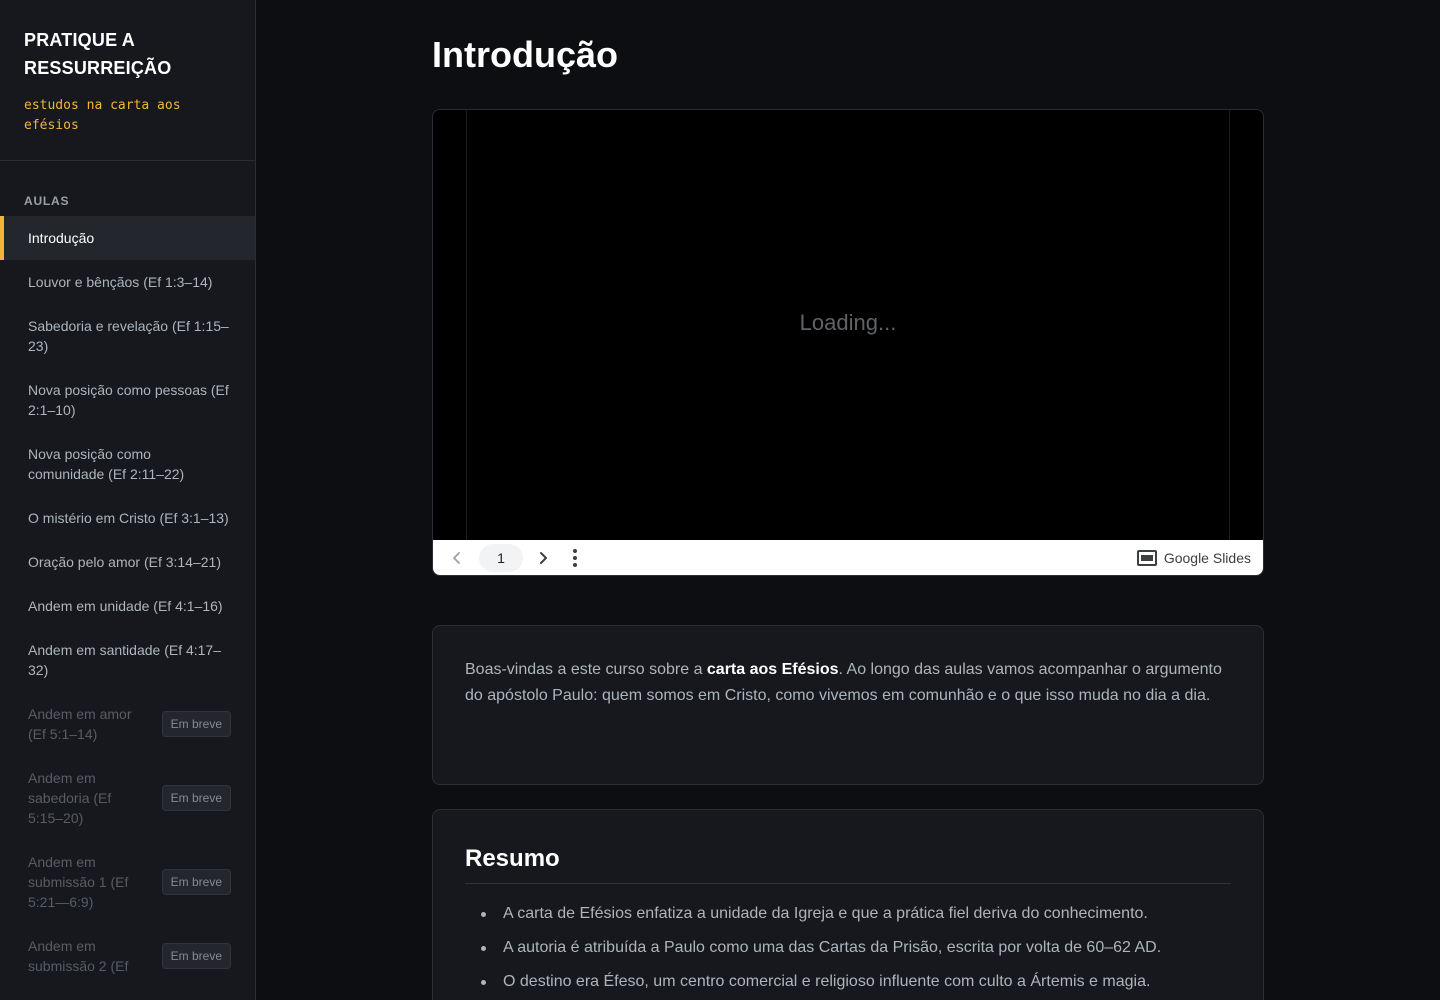 The width and height of the screenshot is (1440, 1000). I want to click on sidebar-item-misterio-em-cristo: O mistério em Cristo (Ef 3:1–13), so click(127, 518).